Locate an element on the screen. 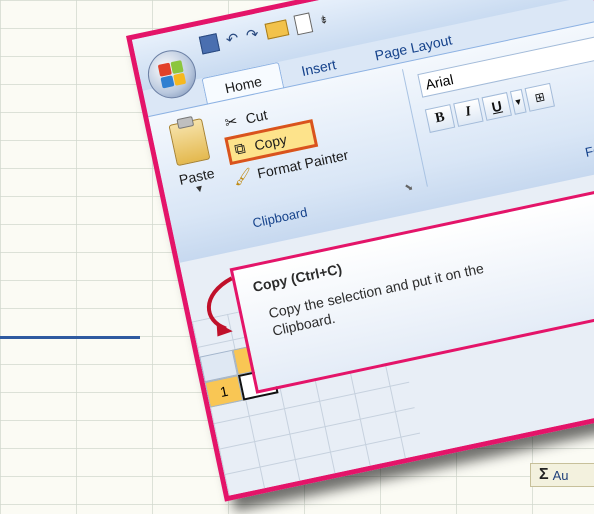 This screenshot has height=514, width=594. clipboard-group-label: Clipboard is located at coordinates (280, 217).